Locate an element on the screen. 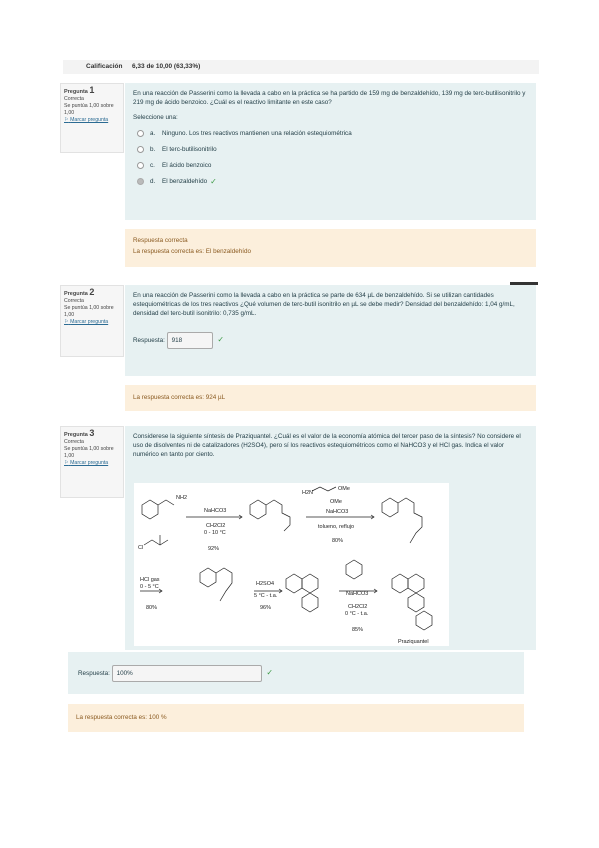 The height and width of the screenshot is (848, 599). answer-input: 100% is located at coordinates (186, 673).